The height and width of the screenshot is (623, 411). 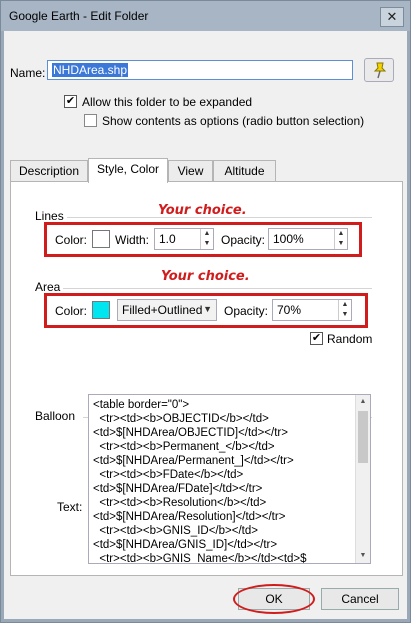 I want to click on area-opacity-arrows: ▲ ▼, so click(x=344, y=310).